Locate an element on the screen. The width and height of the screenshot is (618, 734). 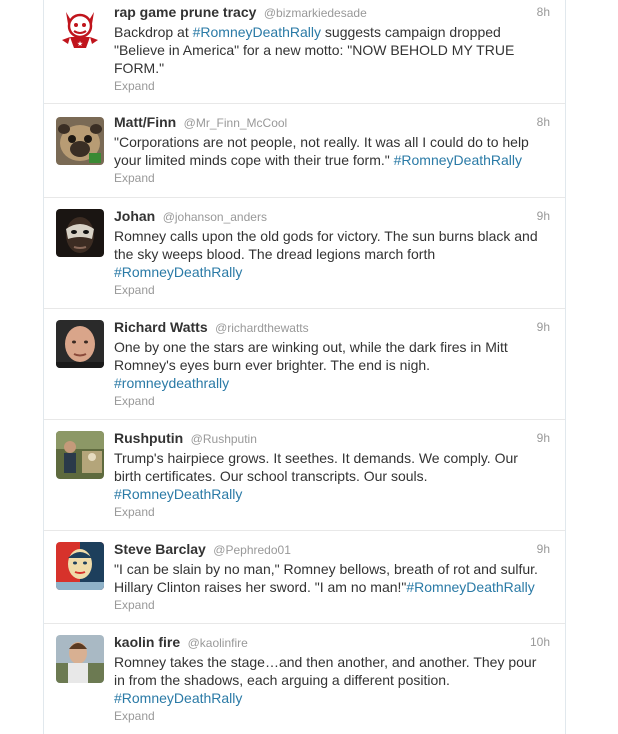
tweet-fullname: Rushputin is located at coordinates (148, 438).